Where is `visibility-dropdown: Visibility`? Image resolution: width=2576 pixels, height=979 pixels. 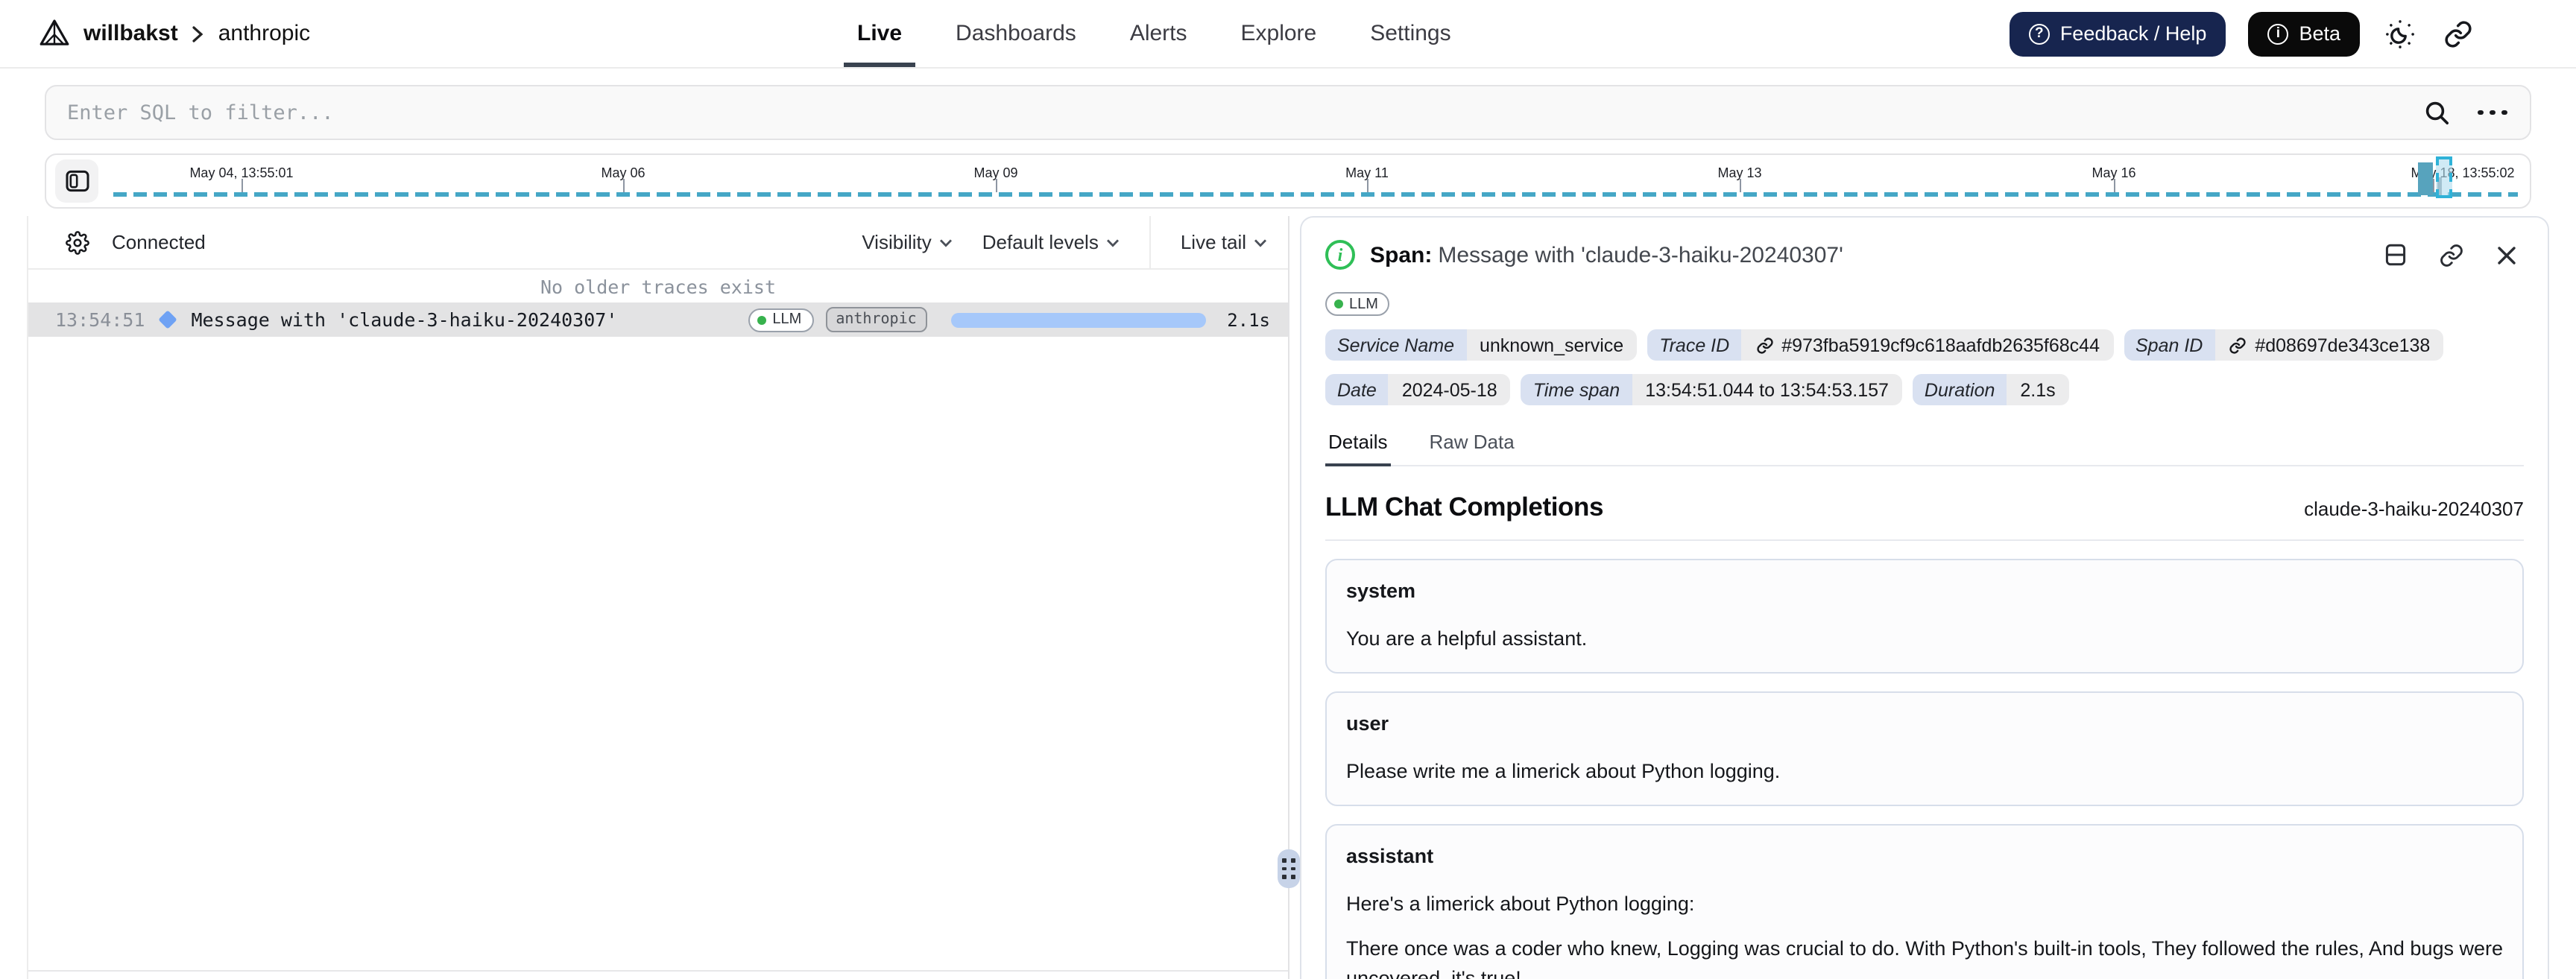 visibility-dropdown: Visibility is located at coordinates (907, 242).